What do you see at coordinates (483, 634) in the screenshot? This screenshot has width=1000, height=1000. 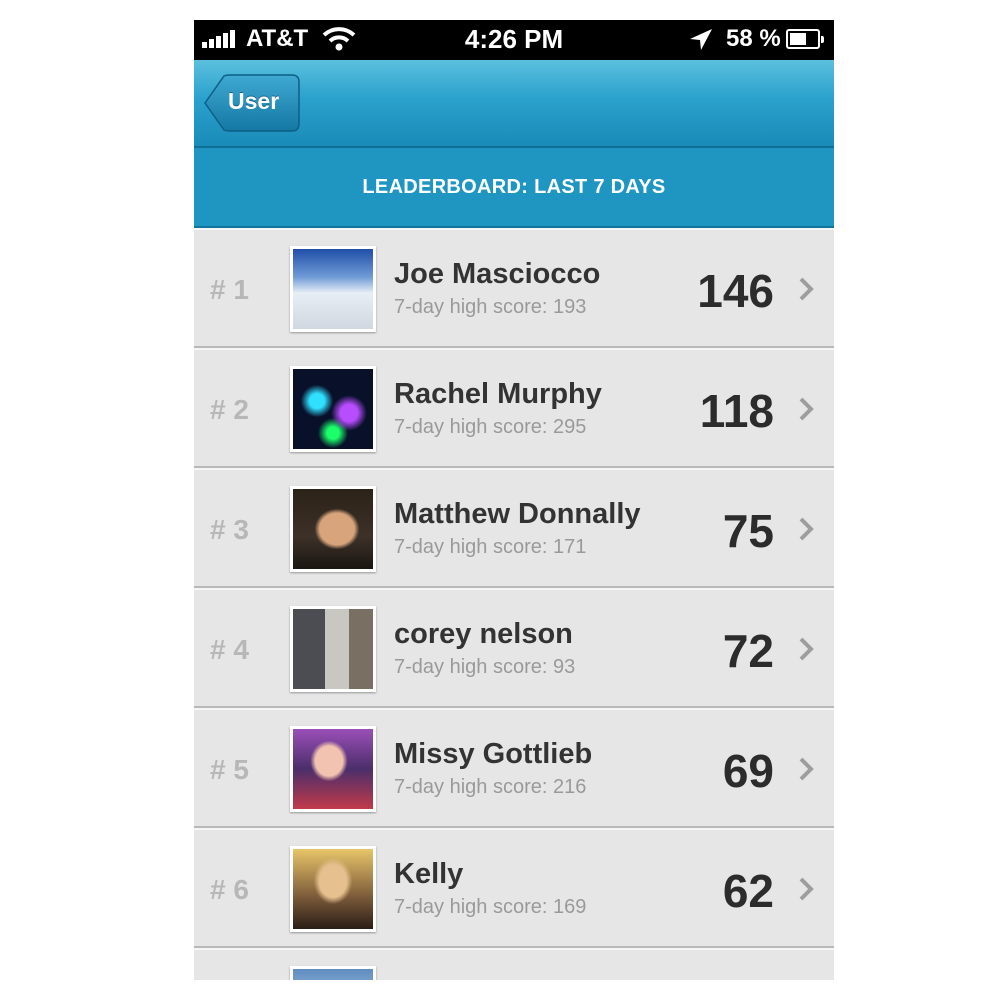 I see `player-name: corey nelson` at bounding box center [483, 634].